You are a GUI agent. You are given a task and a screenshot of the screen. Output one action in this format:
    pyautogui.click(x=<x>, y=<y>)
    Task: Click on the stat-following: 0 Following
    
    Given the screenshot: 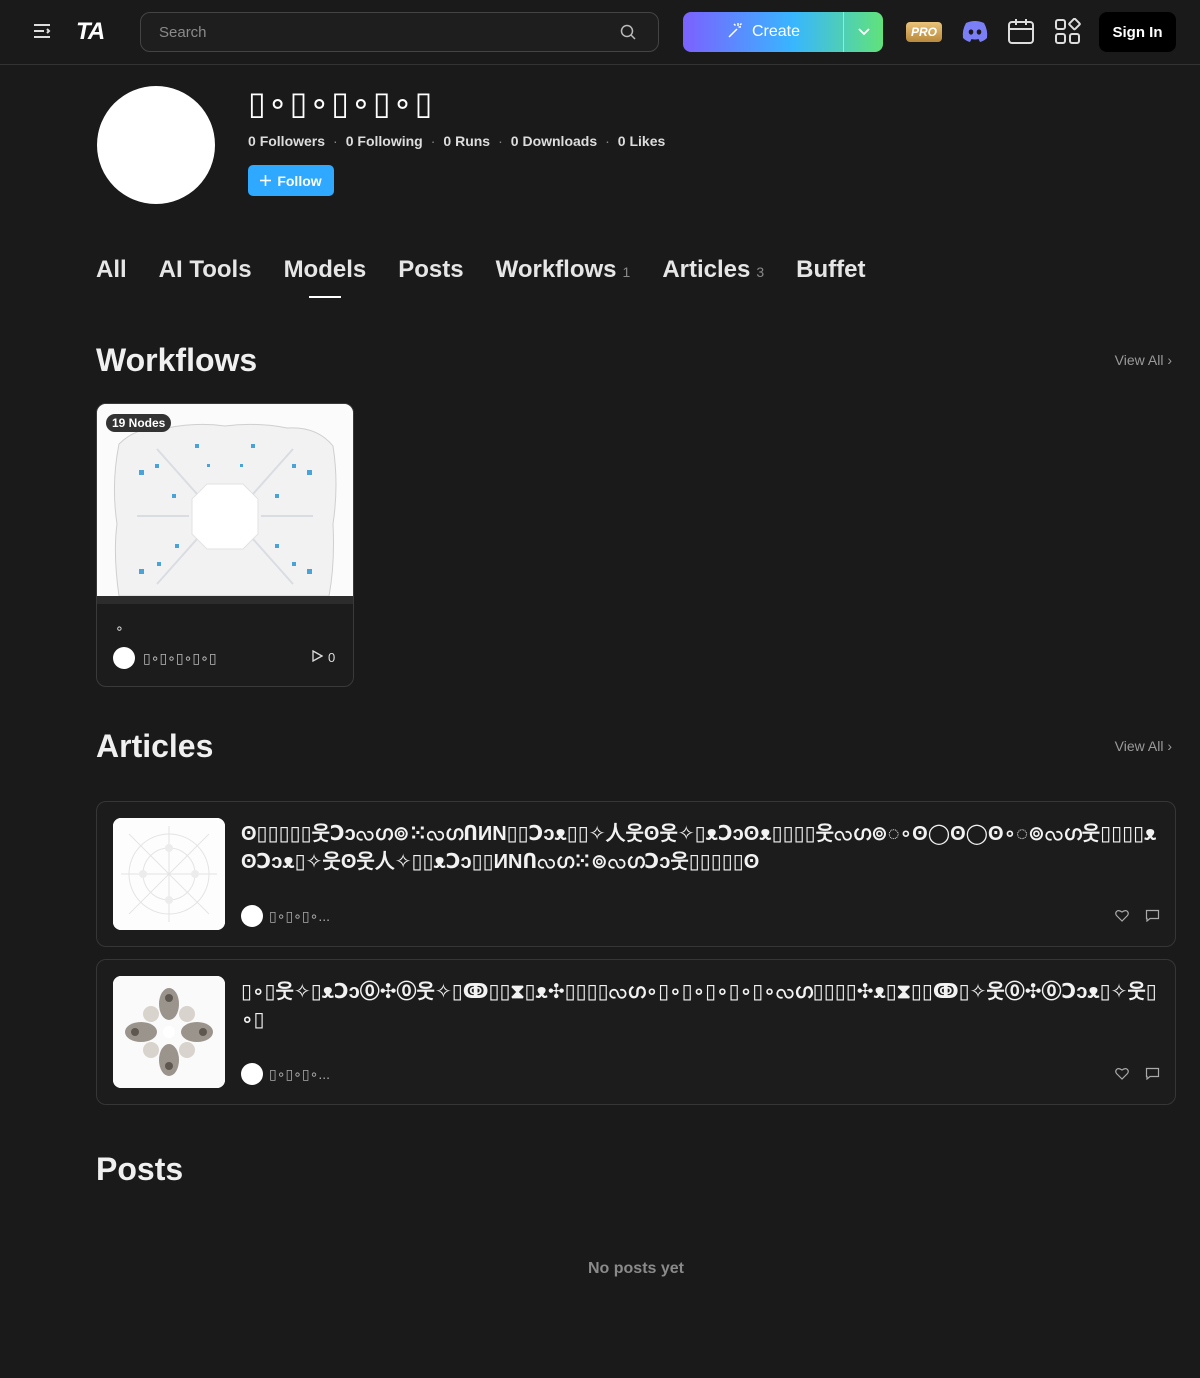 What is the action you would take?
    pyautogui.click(x=384, y=141)
    